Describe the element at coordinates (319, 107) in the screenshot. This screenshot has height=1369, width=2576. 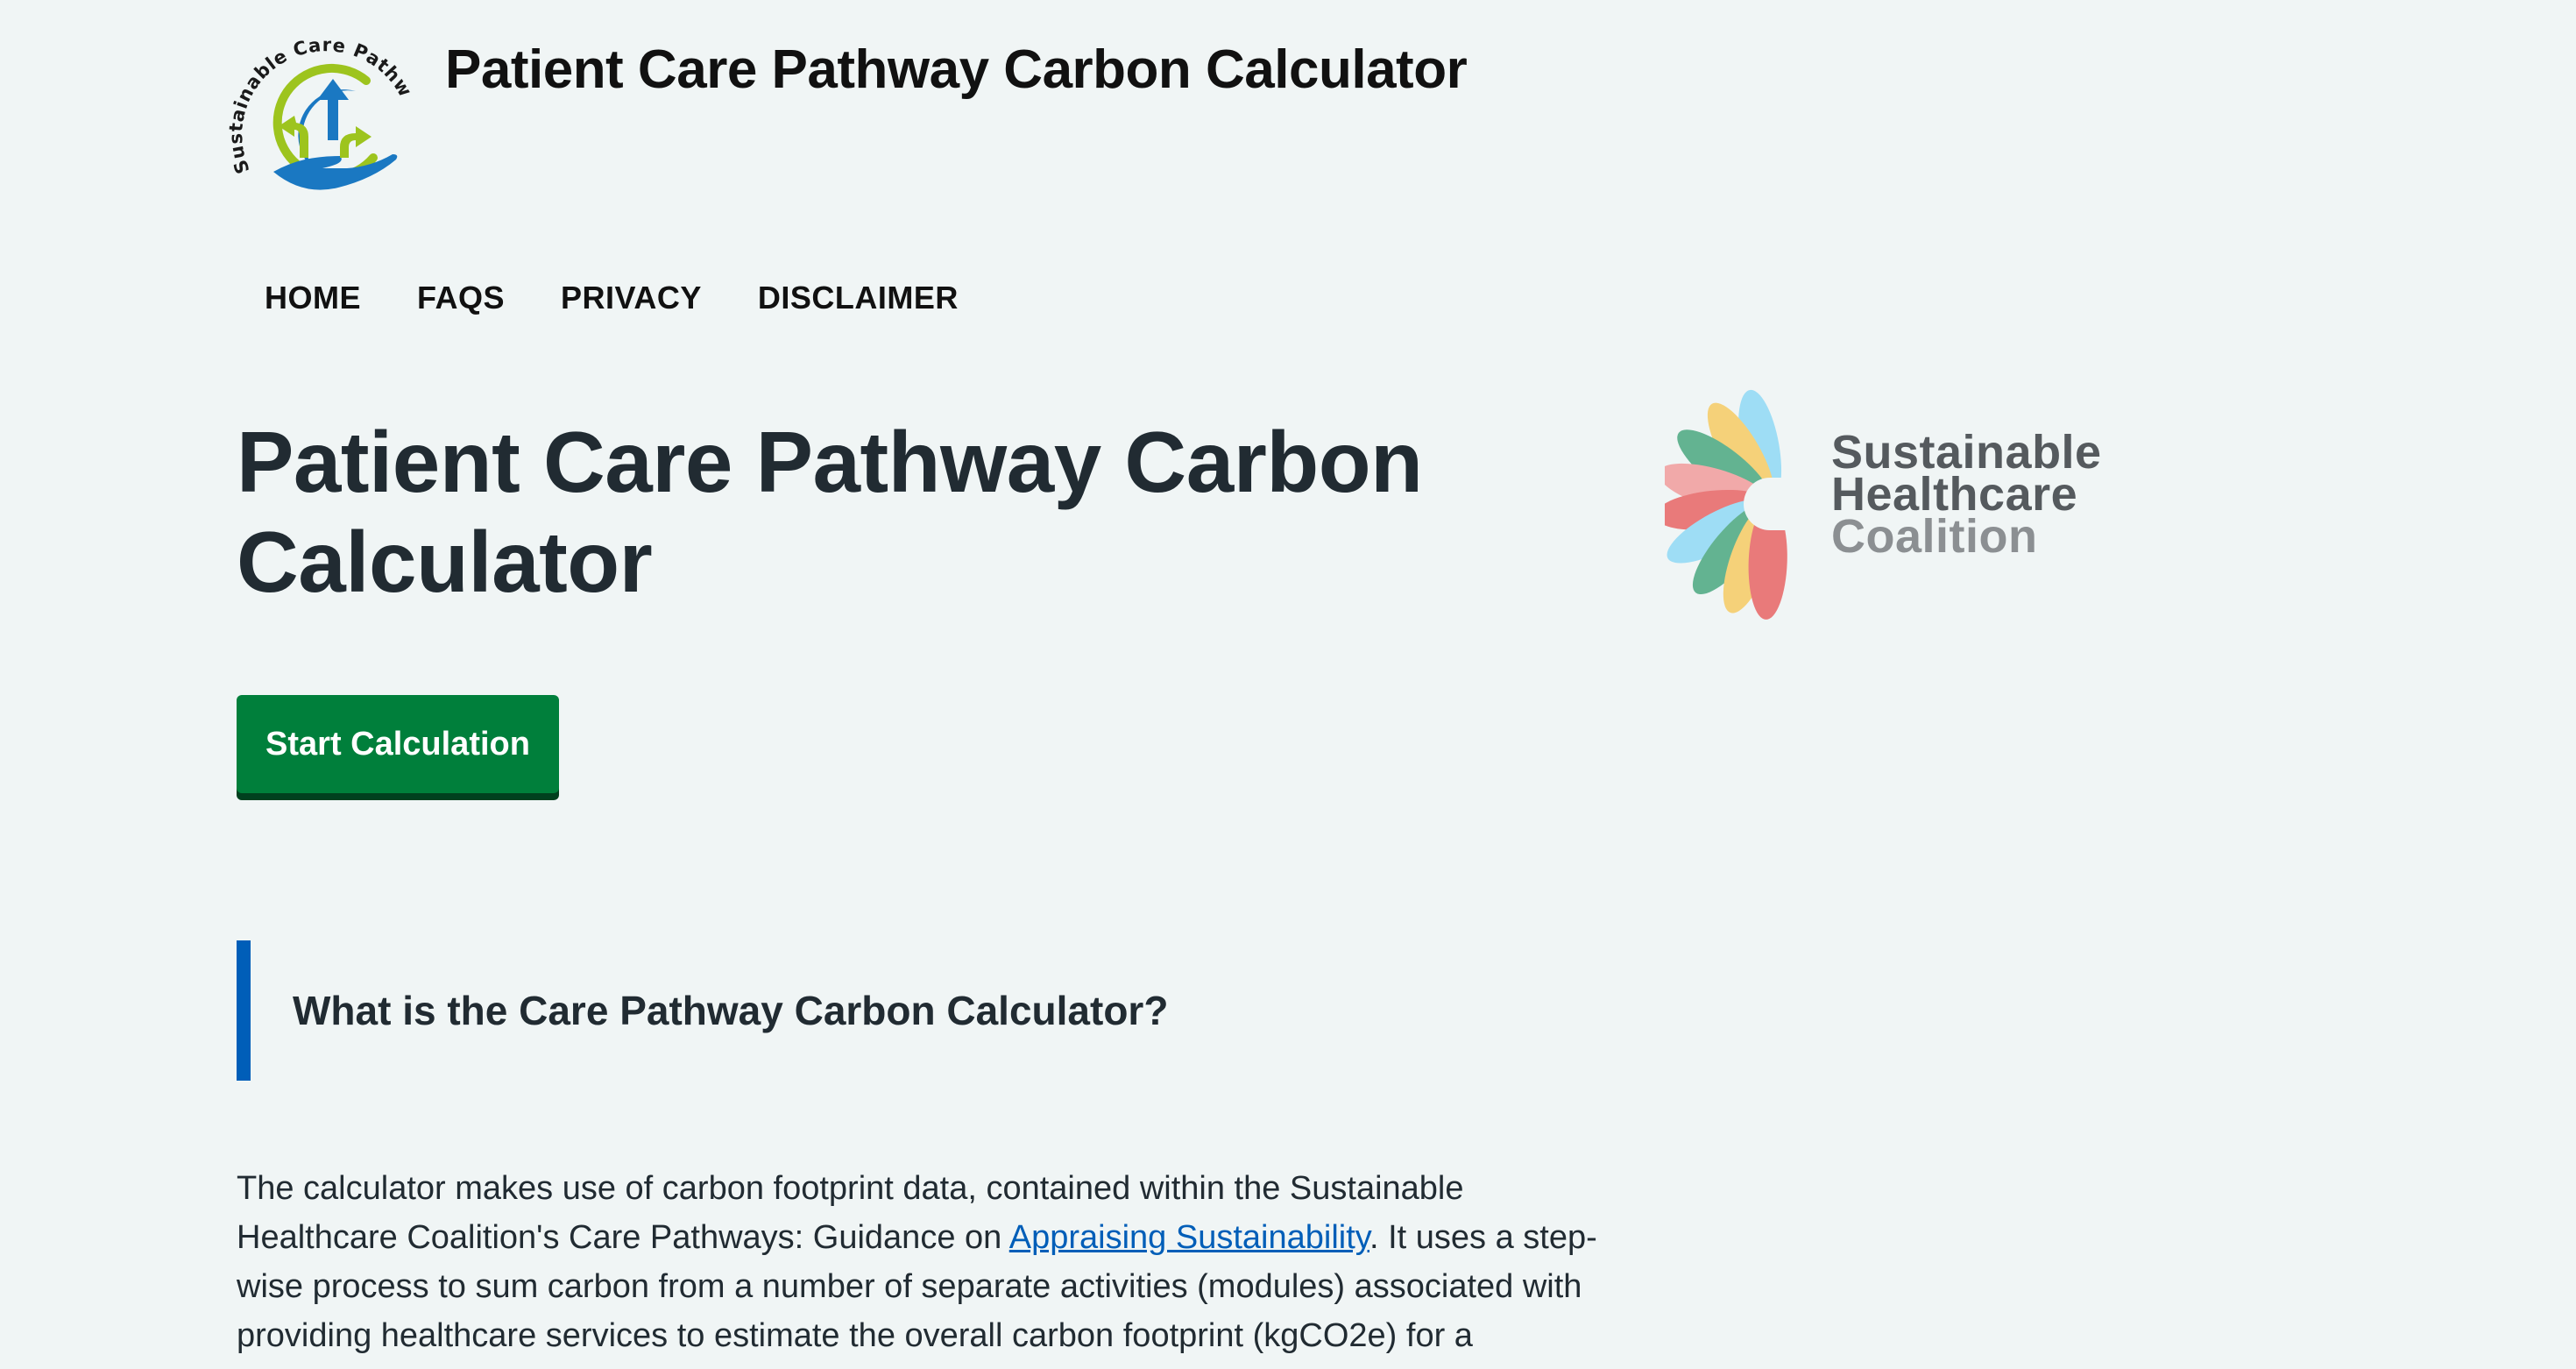
I see `sustainable-care-pathways-logo: Sustainable Care Pathways` at that location.